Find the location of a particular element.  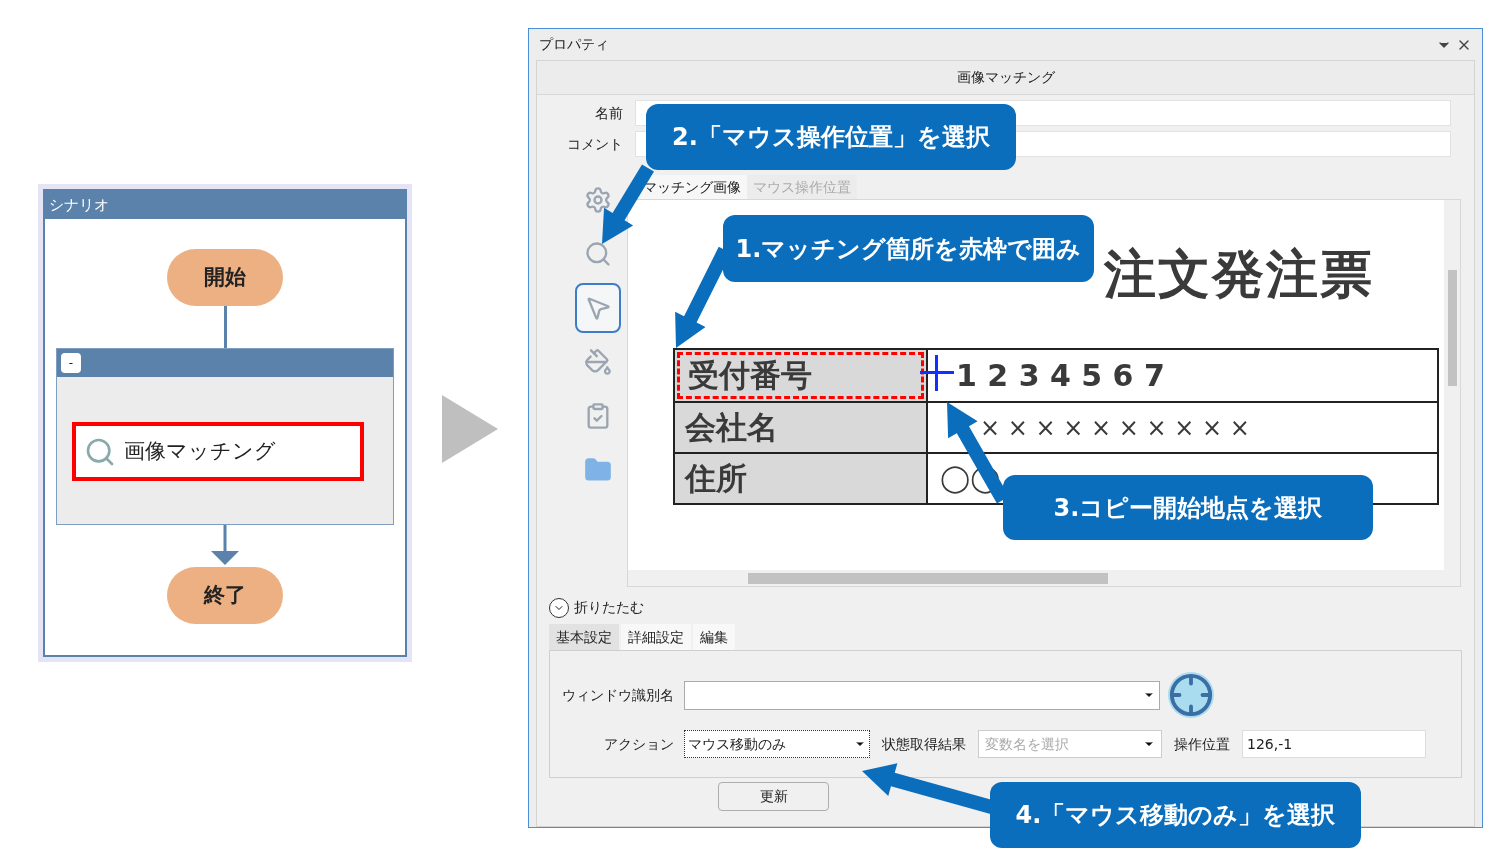

row-label: 会社名 is located at coordinates (731, 428).